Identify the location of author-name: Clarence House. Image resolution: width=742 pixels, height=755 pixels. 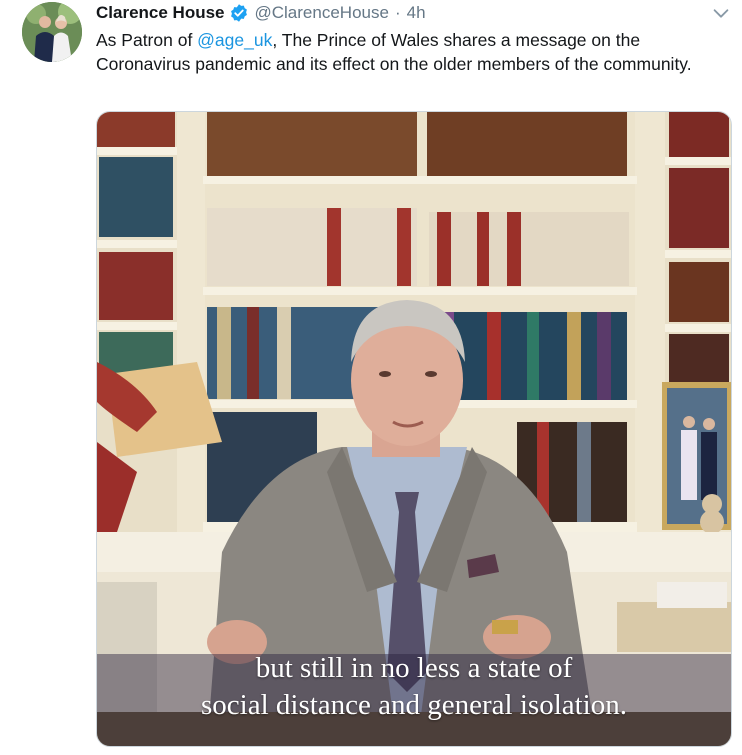
(160, 13).